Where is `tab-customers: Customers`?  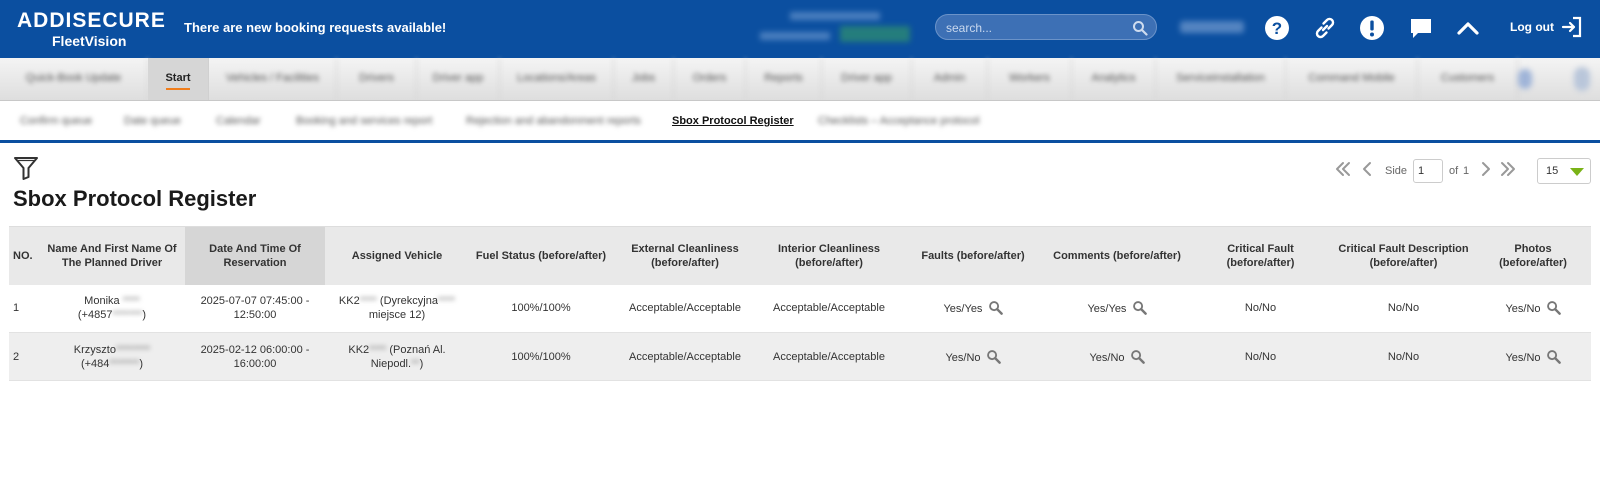 tab-customers: Customers is located at coordinates (1468, 79).